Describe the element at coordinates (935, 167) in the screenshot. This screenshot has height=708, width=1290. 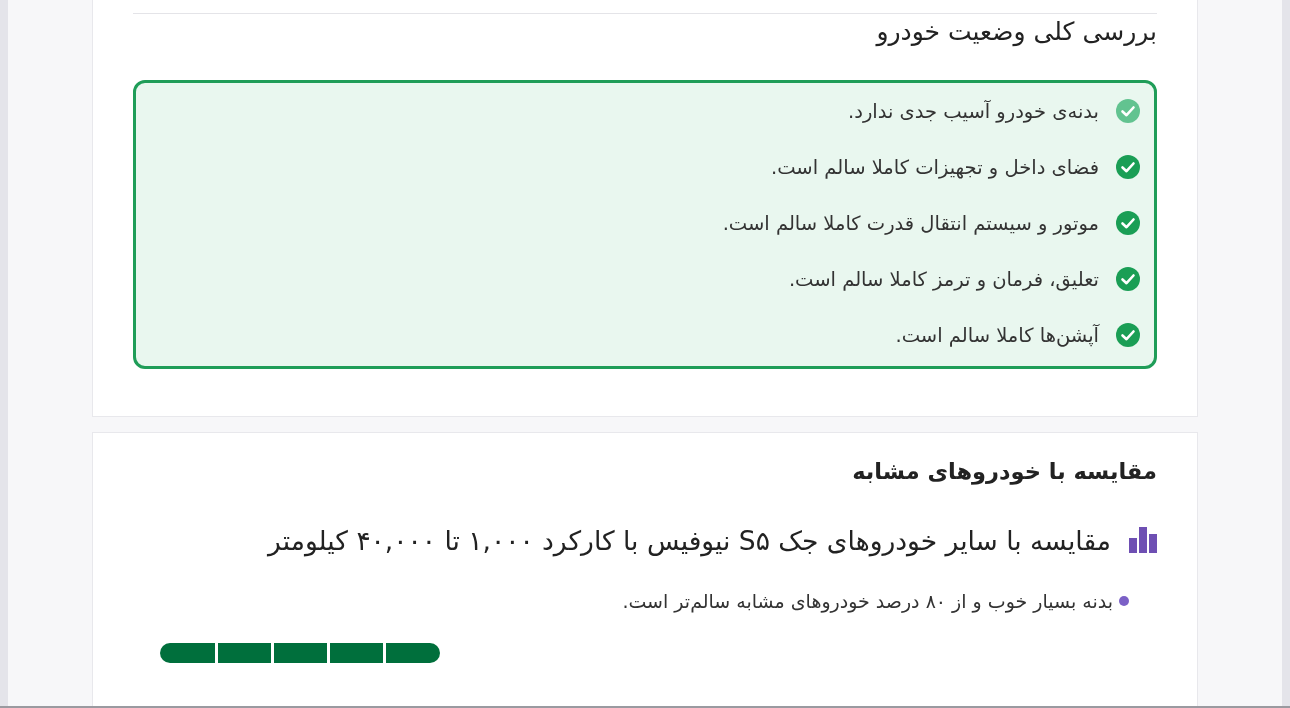
I see `check-item-text: فضای داخل و تجهیزات کاملا سالم است.` at that location.